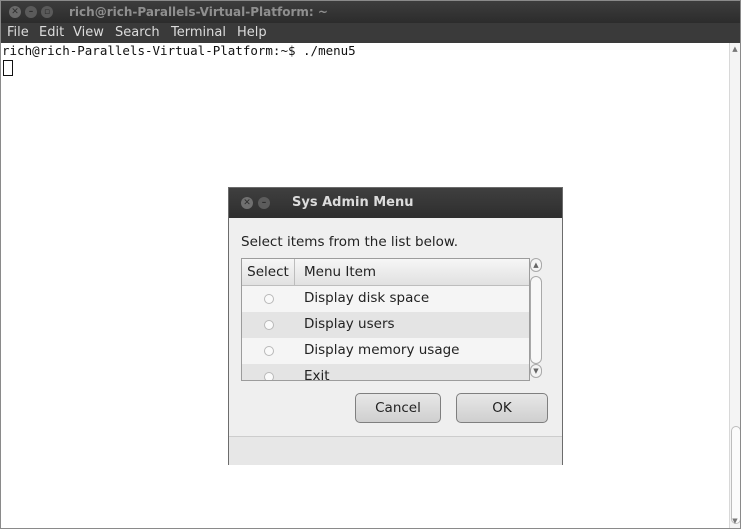 The width and height of the screenshot is (741, 529). I want to click on list-item: Display users, so click(385, 325).